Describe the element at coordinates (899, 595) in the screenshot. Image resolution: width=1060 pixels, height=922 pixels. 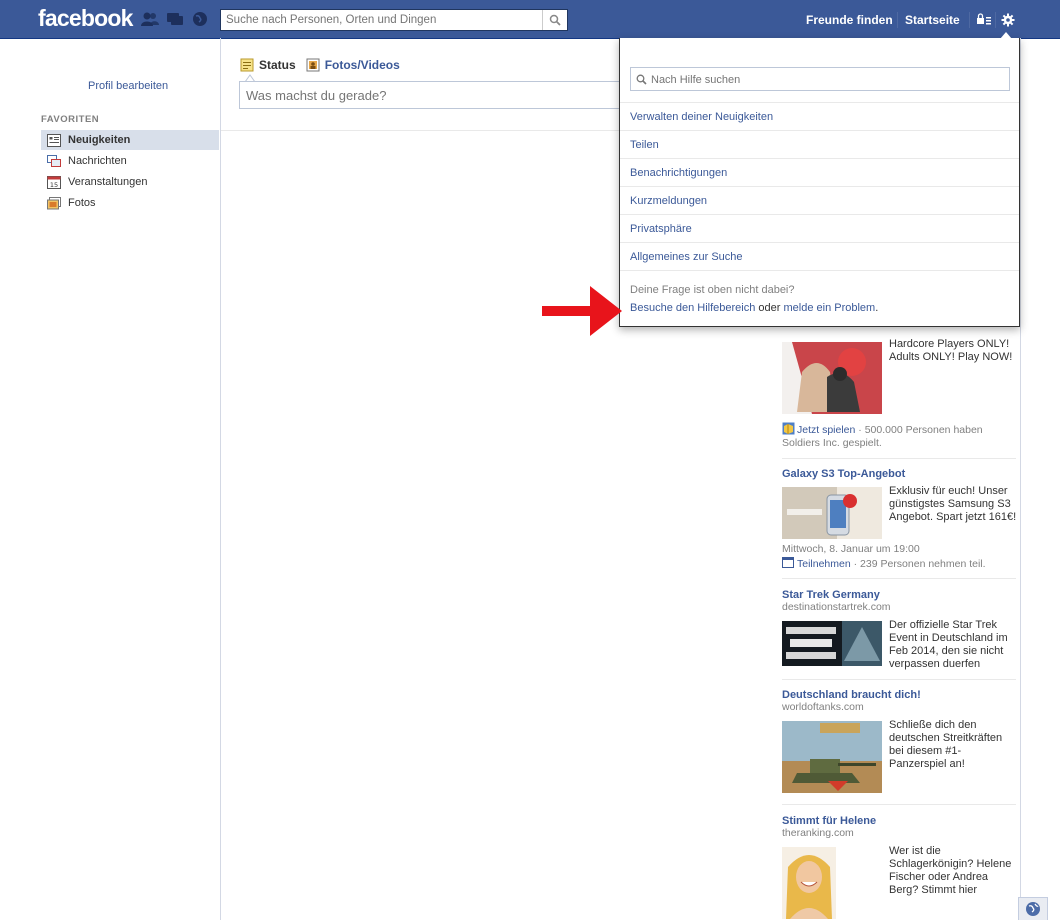
I see `ad-title: Star Trek Germany` at that location.